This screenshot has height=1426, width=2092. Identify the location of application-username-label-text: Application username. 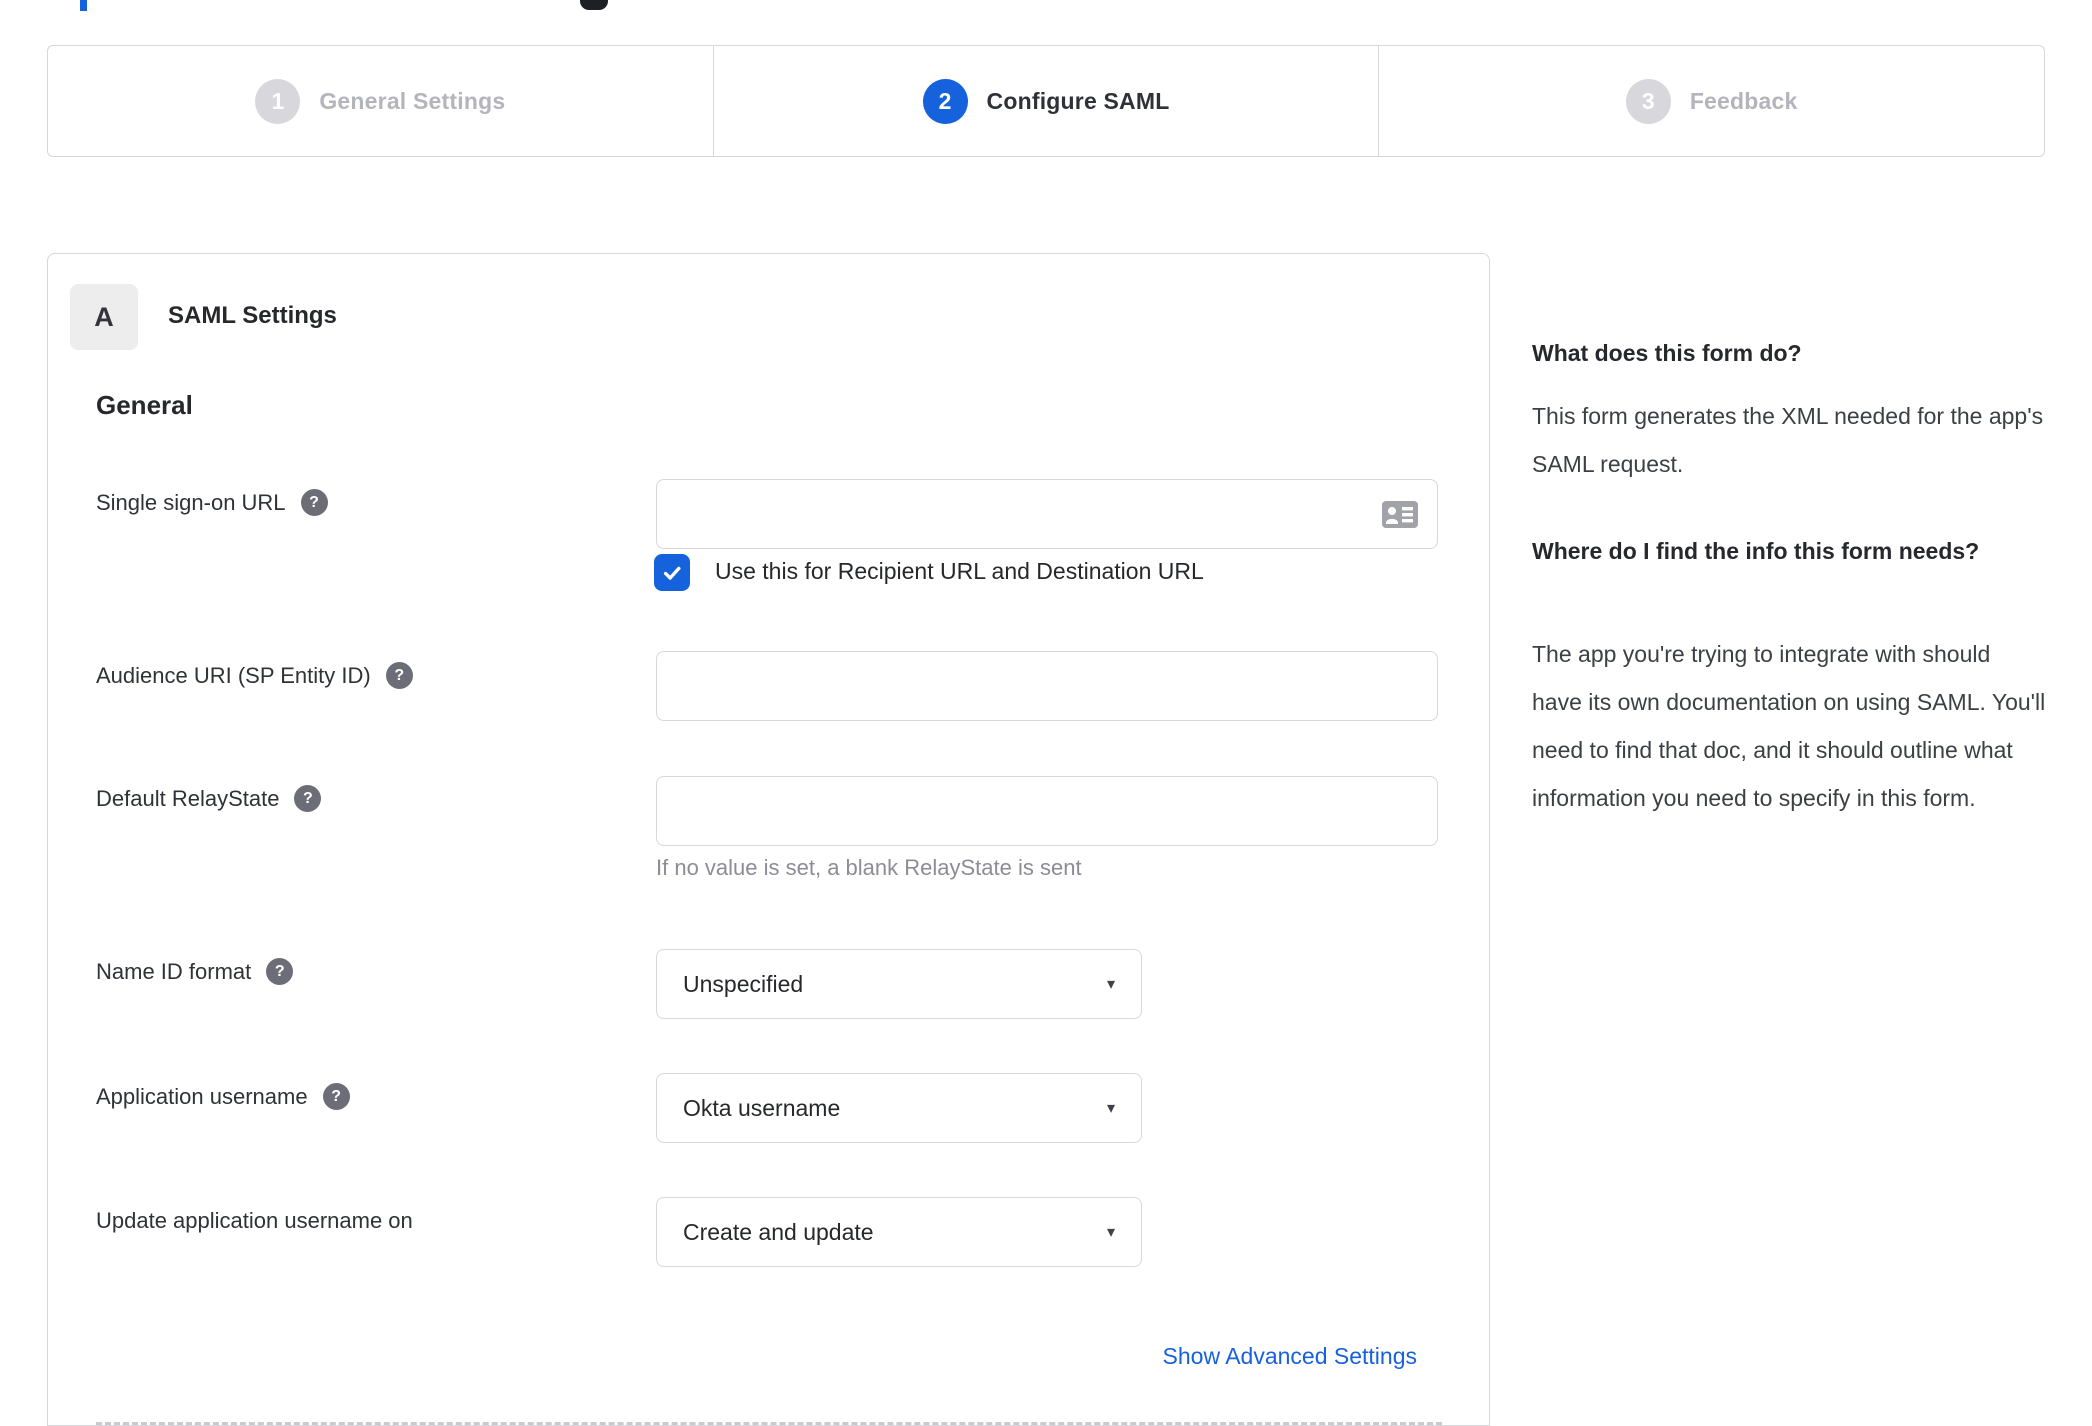
(202, 1096).